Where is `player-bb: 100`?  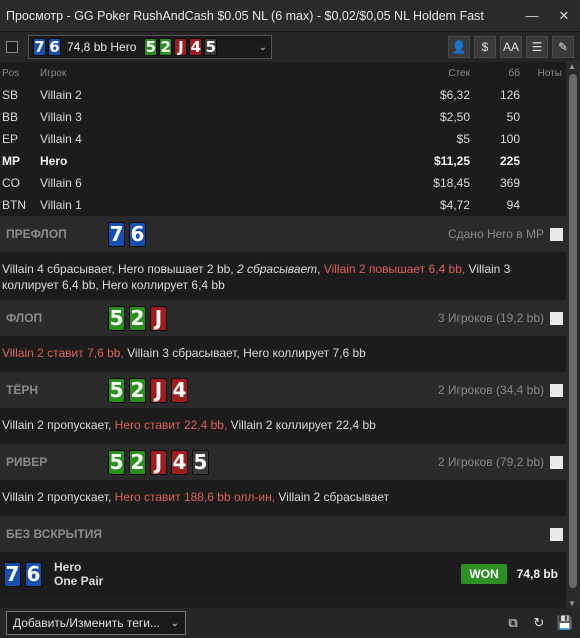
player-bb: 100 is located at coordinates (509, 139).